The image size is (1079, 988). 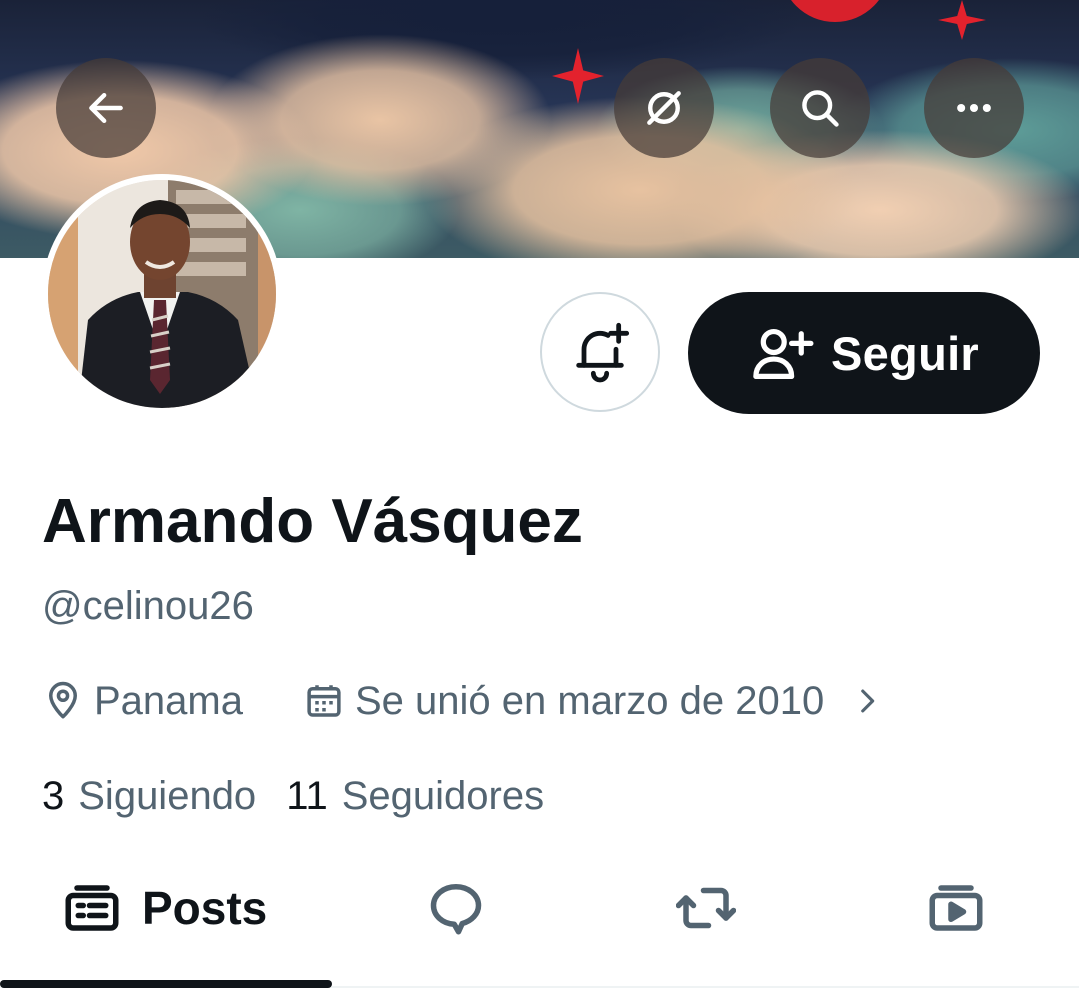 I want to click on search-icon, so click(x=820, y=108).